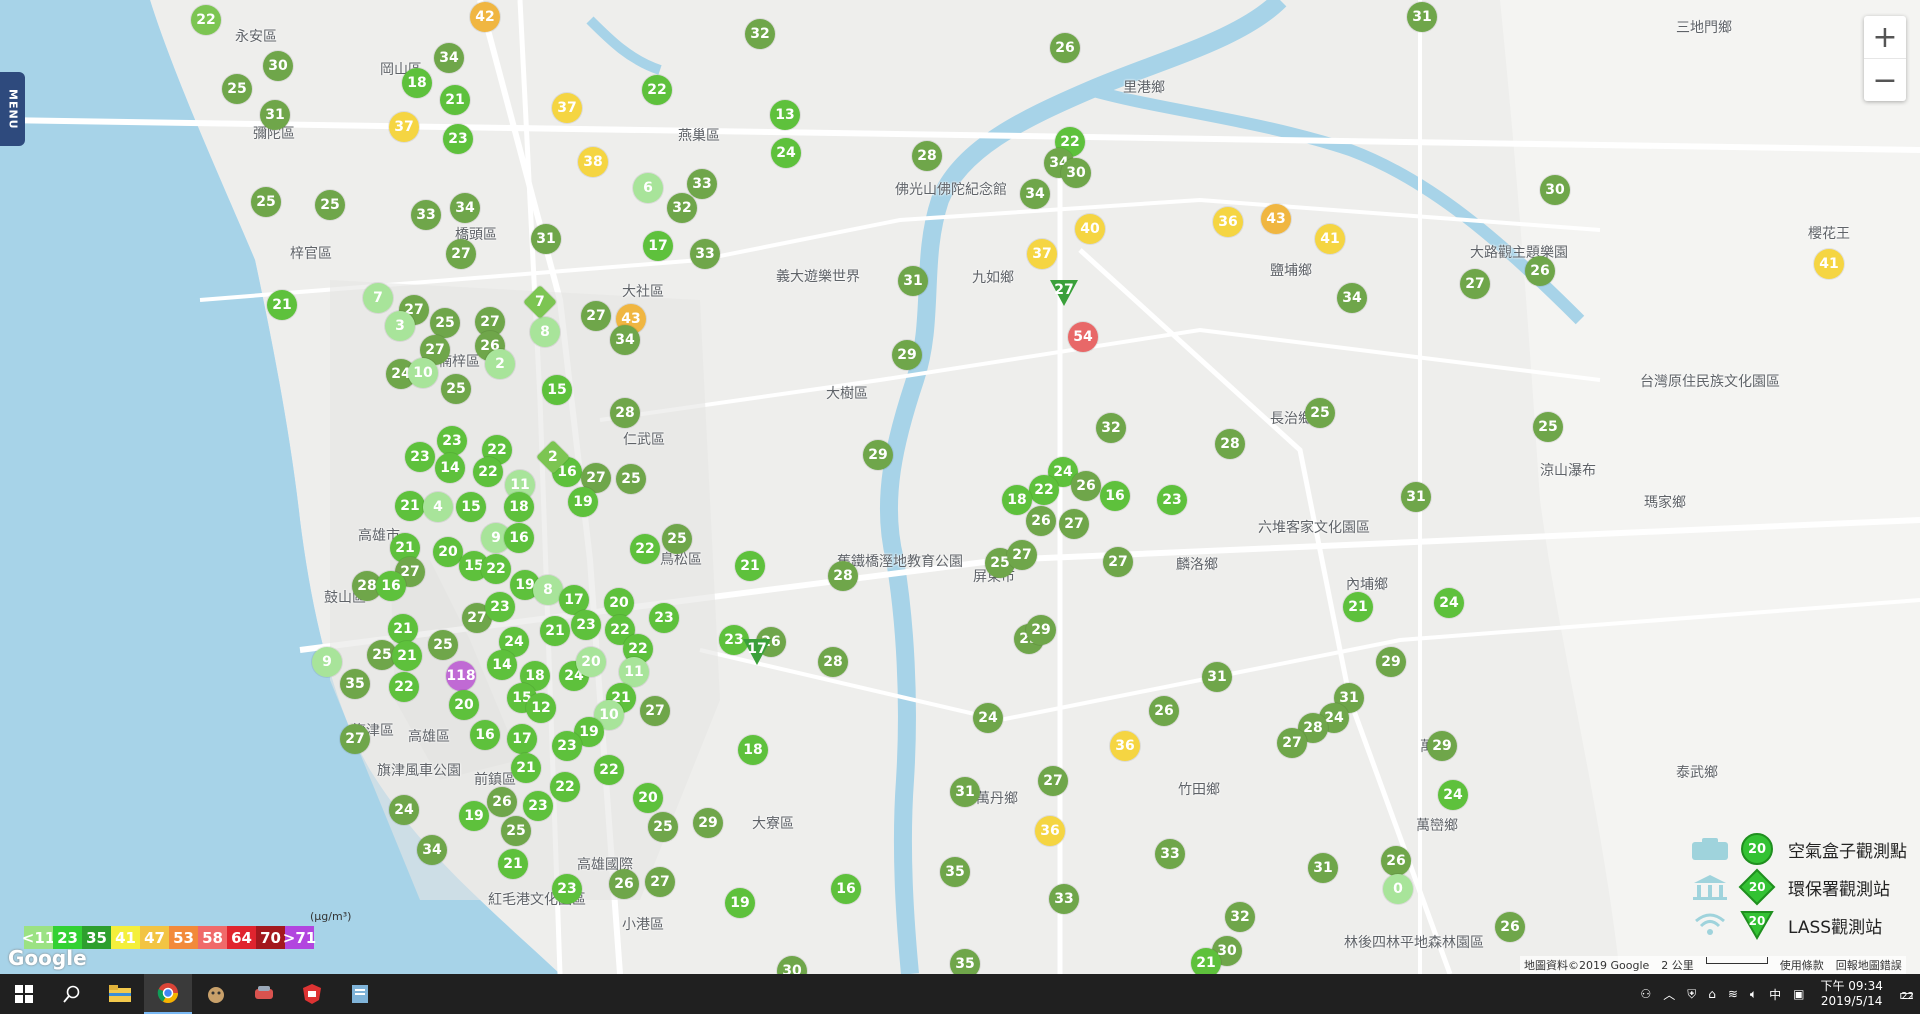 The image size is (1920, 1014). I want to click on report-map-error-link: 回報地圖錯誤, so click(1869, 965).